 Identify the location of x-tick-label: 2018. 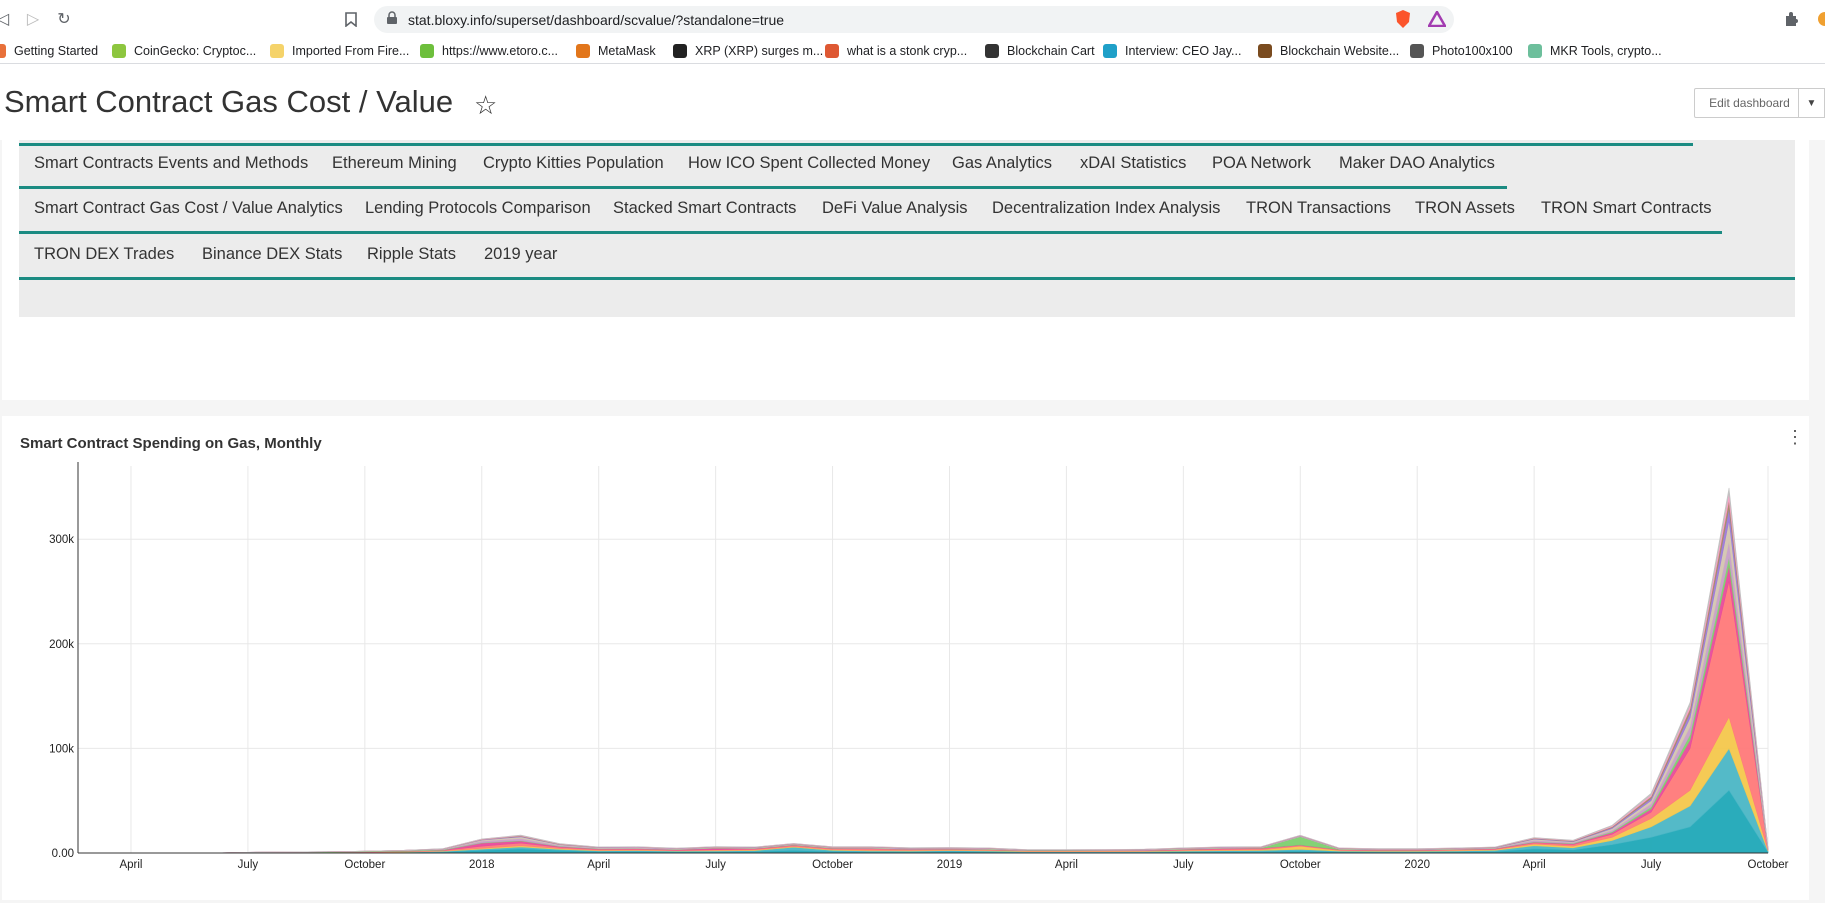
(482, 865).